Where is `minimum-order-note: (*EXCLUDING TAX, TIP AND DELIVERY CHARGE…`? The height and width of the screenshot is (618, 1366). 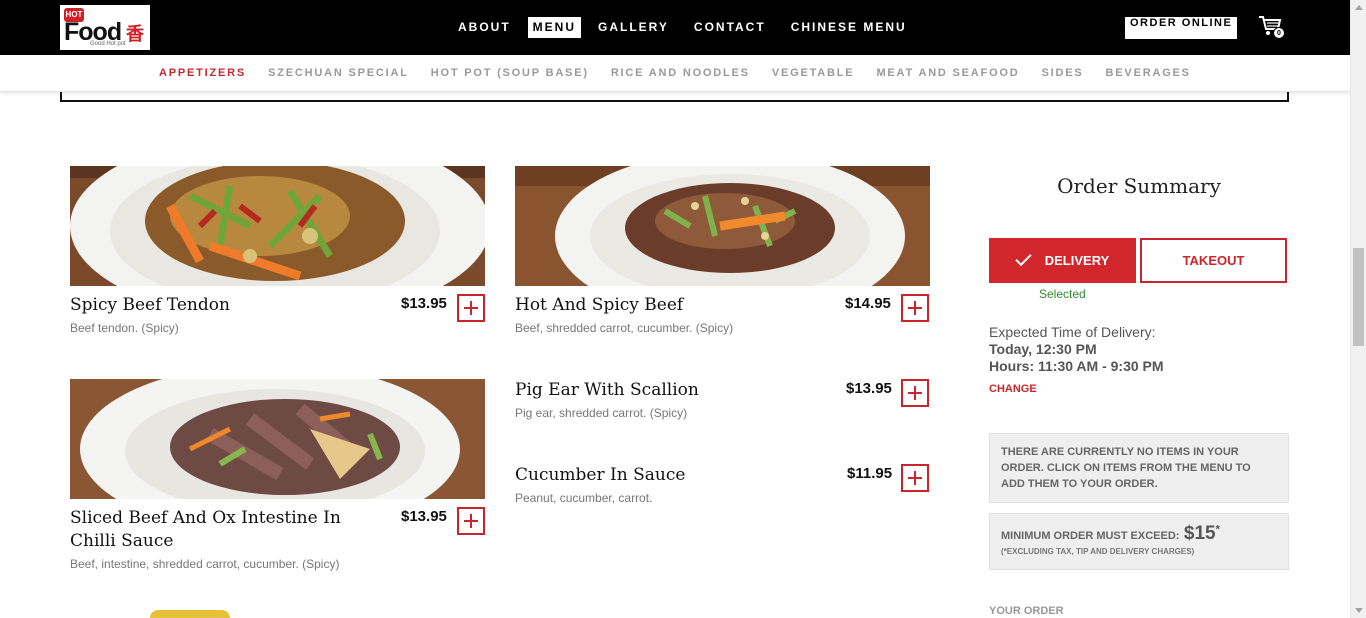 minimum-order-note: (*EXCLUDING TAX, TIP AND DELIVERY CHARGE… is located at coordinates (1098, 551).